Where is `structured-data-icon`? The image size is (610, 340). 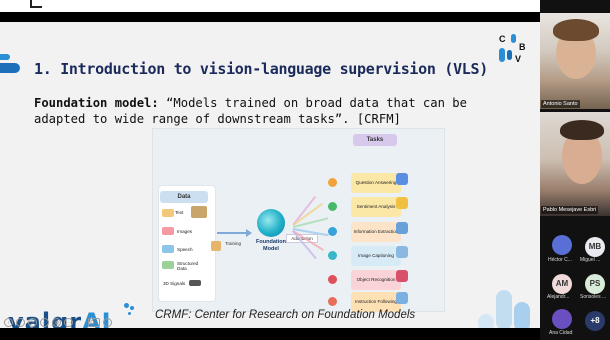 structured-data-icon is located at coordinates (168, 265).